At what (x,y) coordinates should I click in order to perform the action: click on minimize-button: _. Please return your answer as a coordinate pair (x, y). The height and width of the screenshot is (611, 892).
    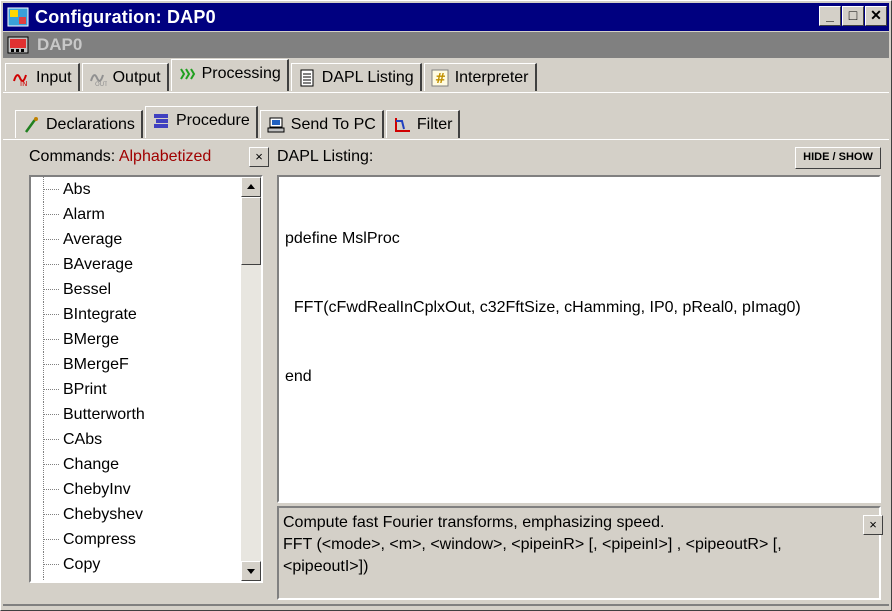
    Looking at the image, I should click on (830, 16).